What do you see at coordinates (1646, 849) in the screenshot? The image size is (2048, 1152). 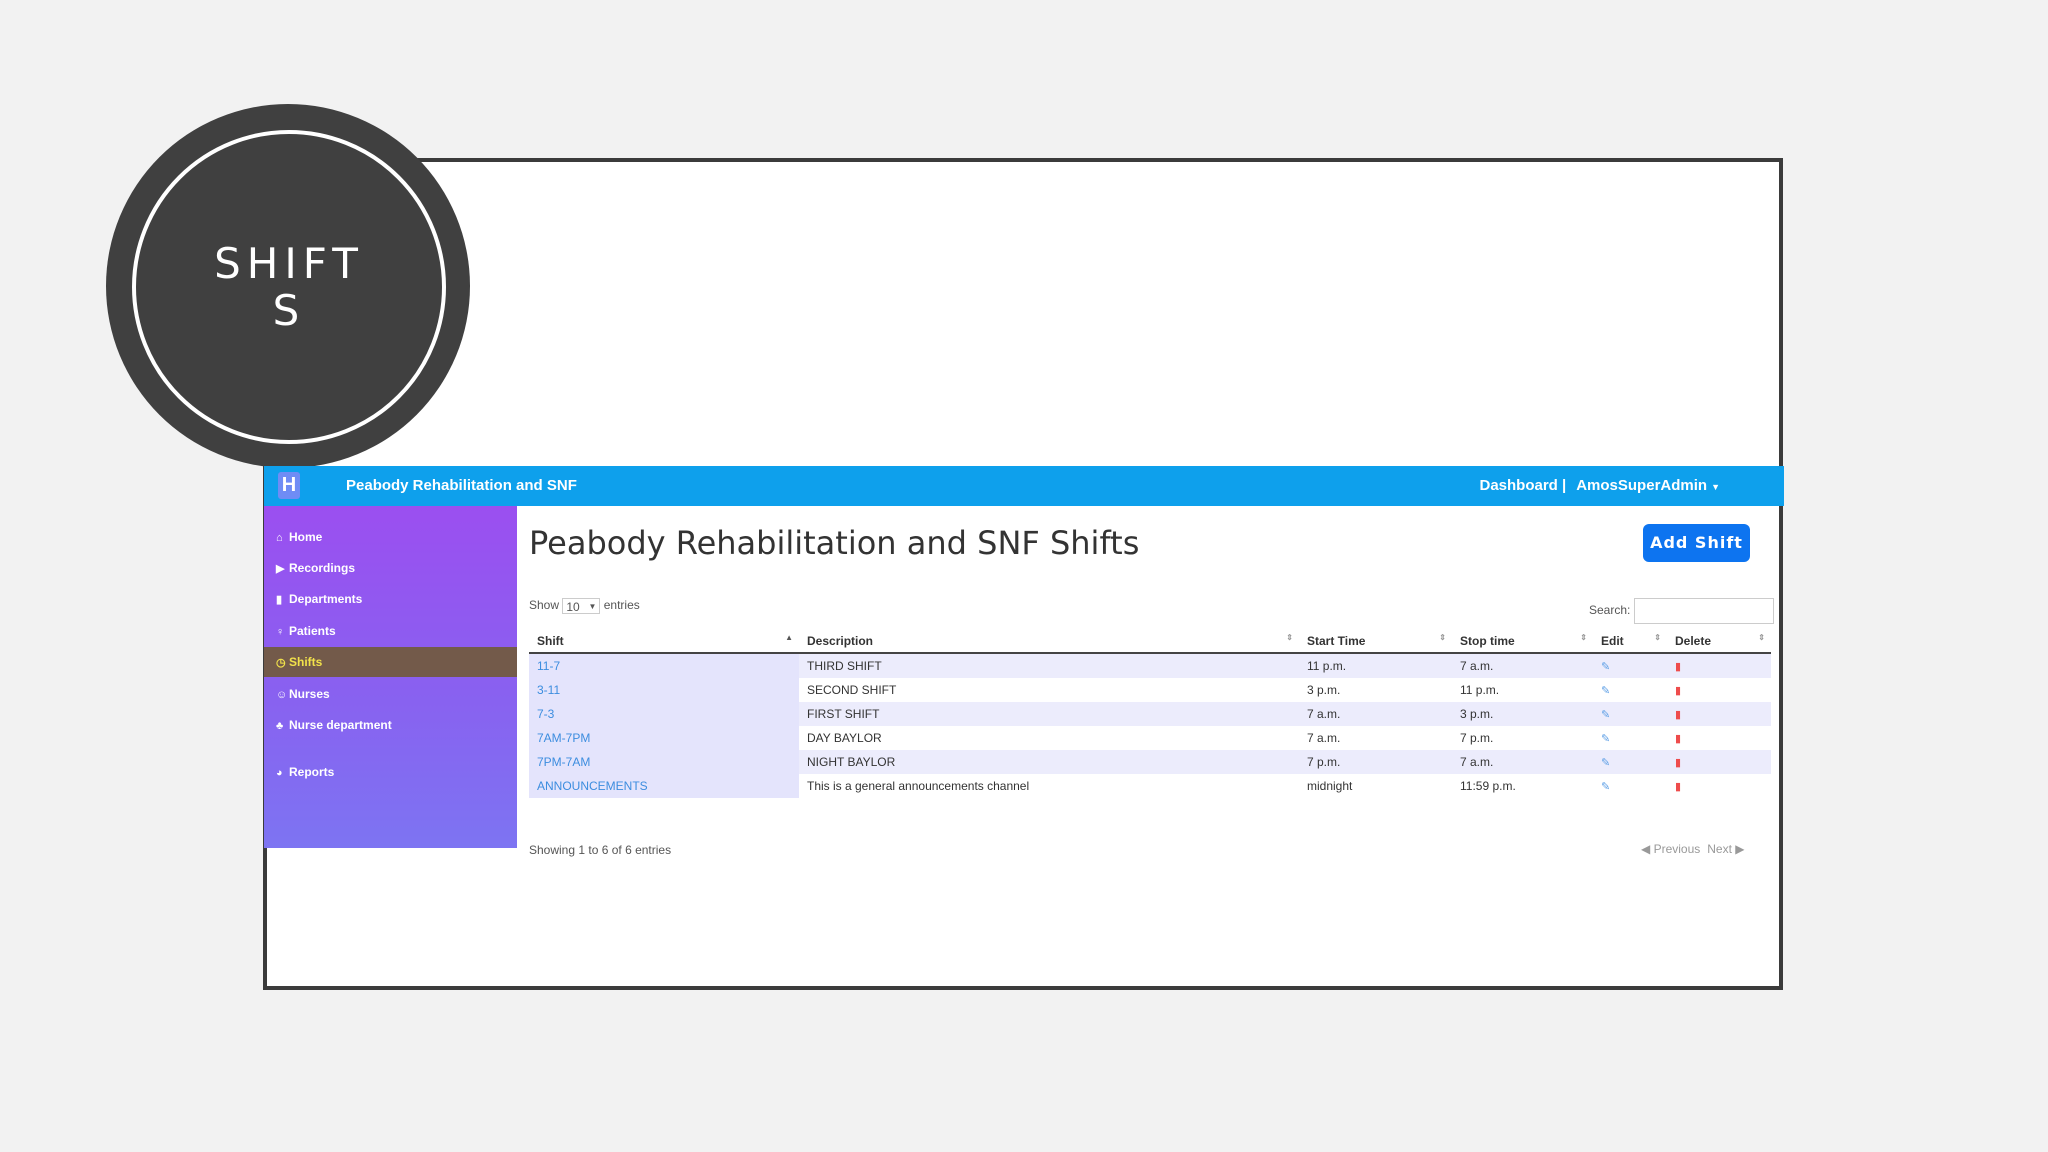 I see `chevron-left-icon: ◀` at bounding box center [1646, 849].